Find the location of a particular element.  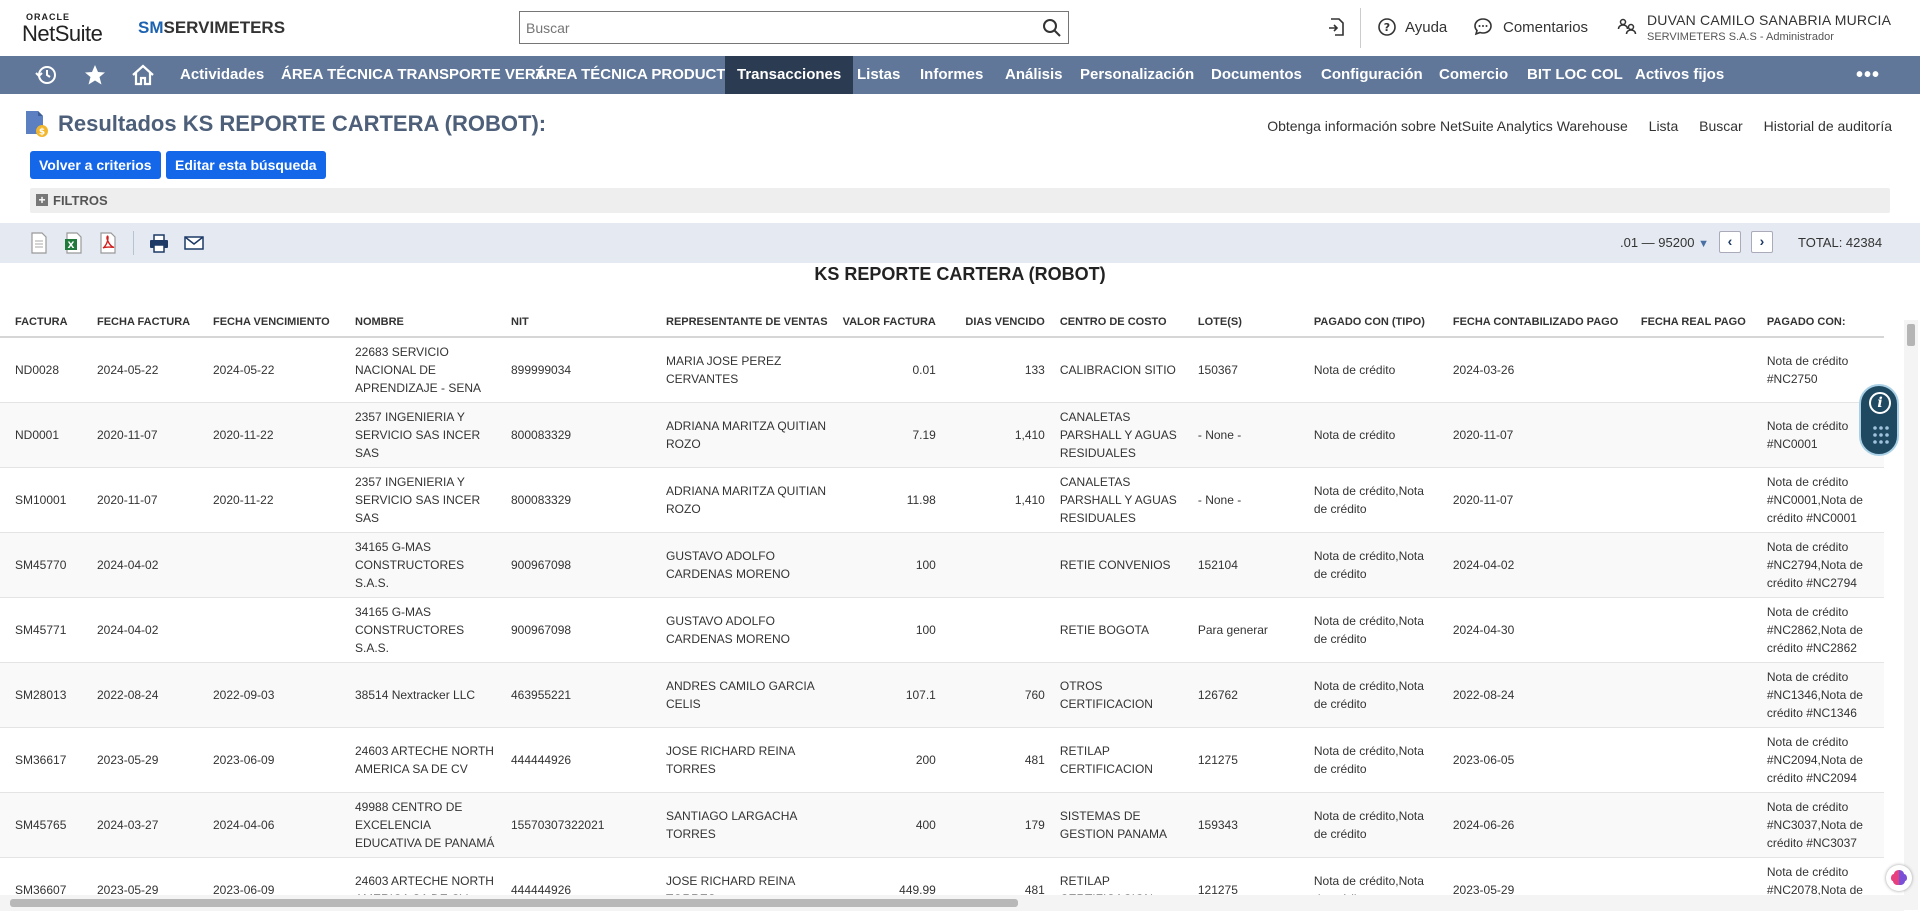

list-link: Lista is located at coordinates (1664, 126).